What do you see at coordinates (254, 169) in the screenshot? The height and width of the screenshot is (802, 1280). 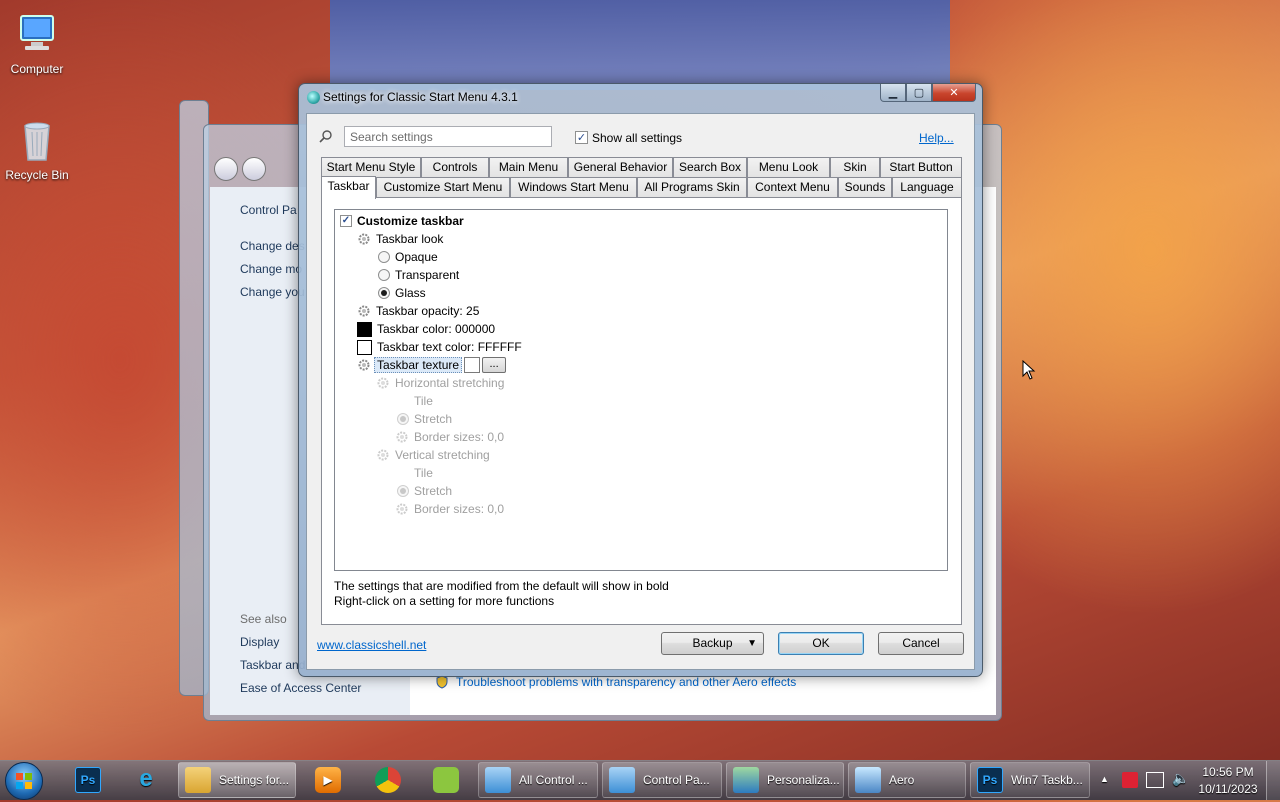 I see `forward-button` at bounding box center [254, 169].